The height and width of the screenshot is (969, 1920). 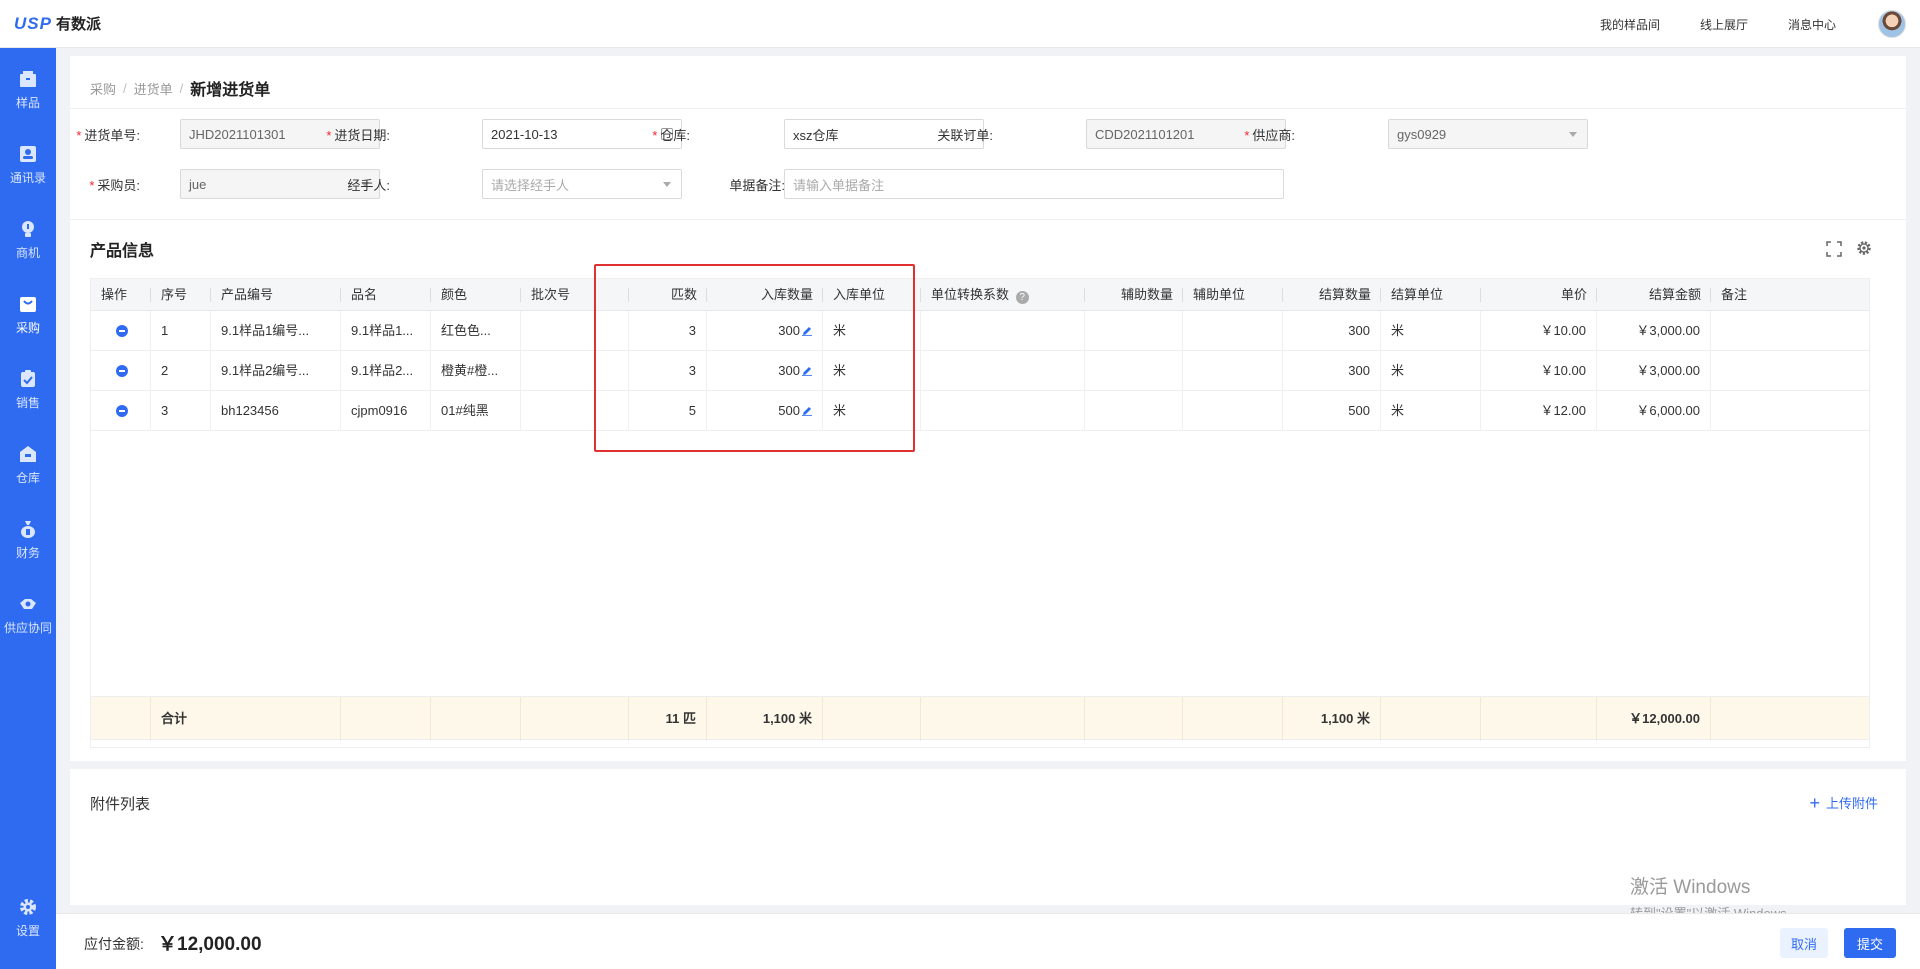 What do you see at coordinates (1219, 294) in the screenshot?
I see `col-header-aux-unit: 辅助单位` at bounding box center [1219, 294].